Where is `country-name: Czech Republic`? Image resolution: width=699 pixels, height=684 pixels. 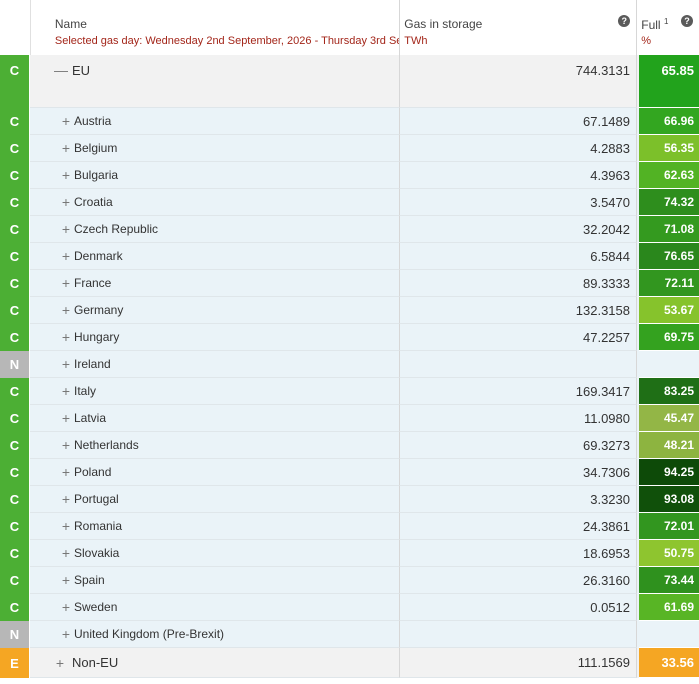
country-name: Czech Republic is located at coordinates (116, 229).